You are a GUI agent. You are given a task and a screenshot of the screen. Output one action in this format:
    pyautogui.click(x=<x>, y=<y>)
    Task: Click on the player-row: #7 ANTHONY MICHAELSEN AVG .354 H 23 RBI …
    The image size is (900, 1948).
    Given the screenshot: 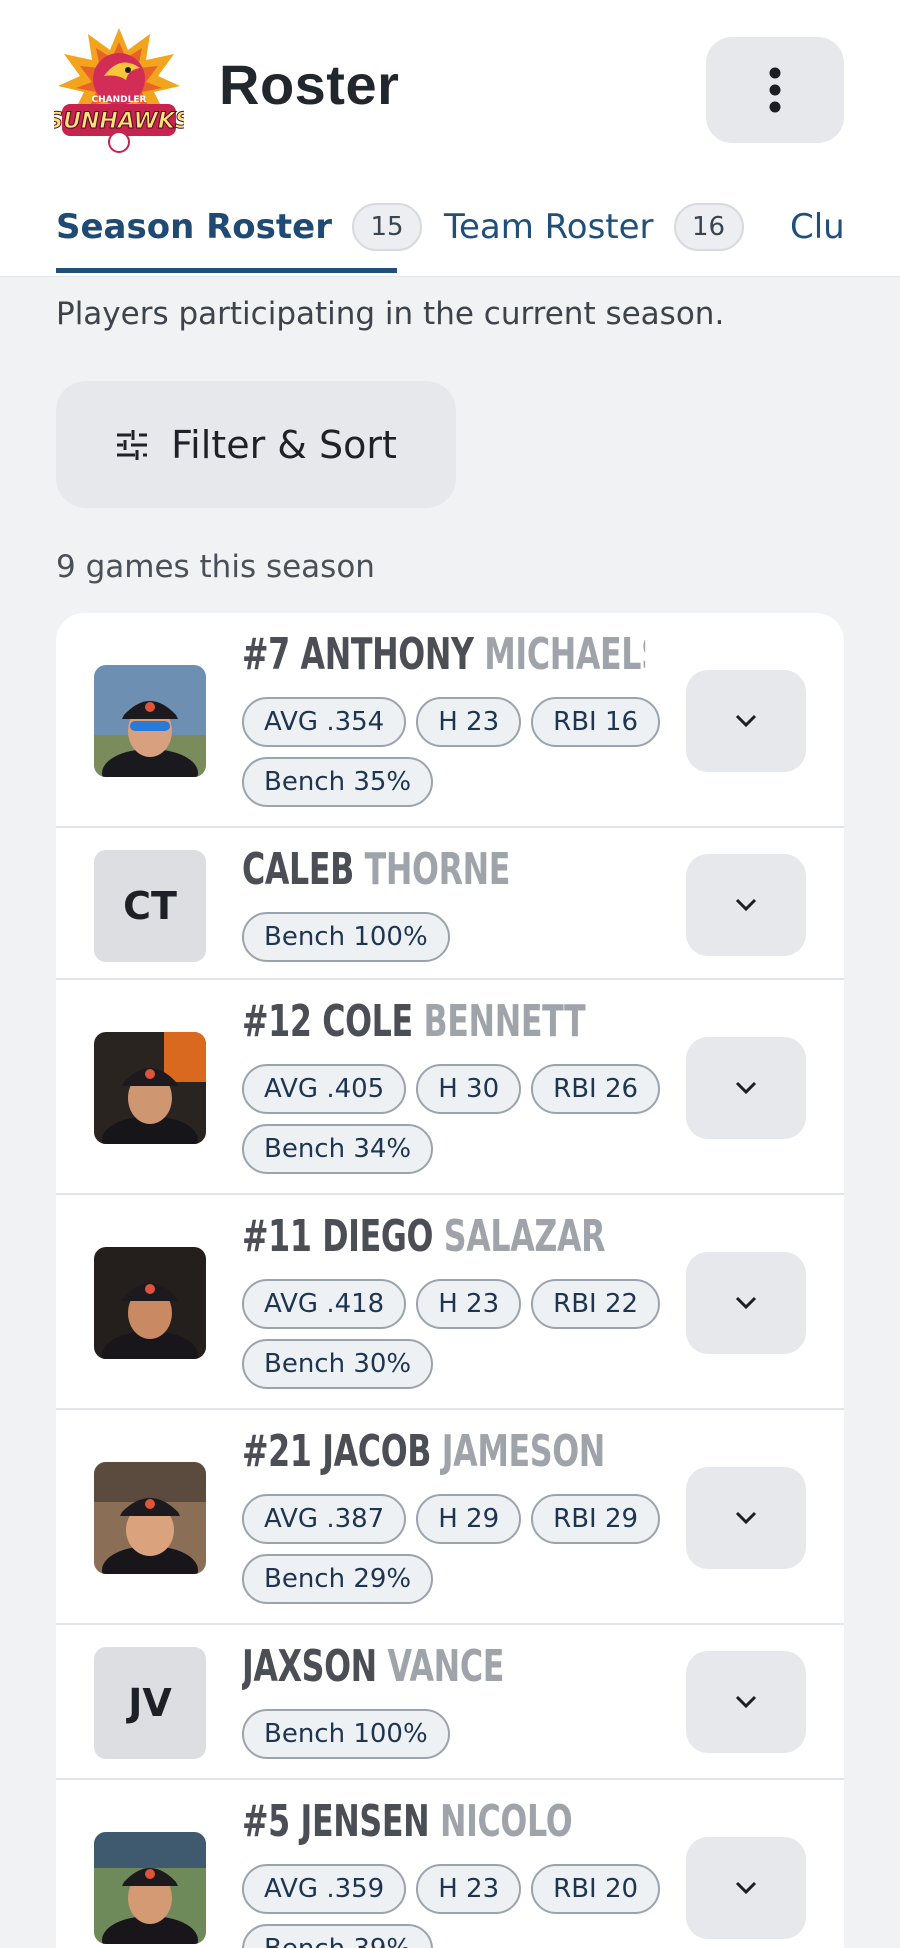 What is the action you would take?
    pyautogui.click(x=450, y=720)
    